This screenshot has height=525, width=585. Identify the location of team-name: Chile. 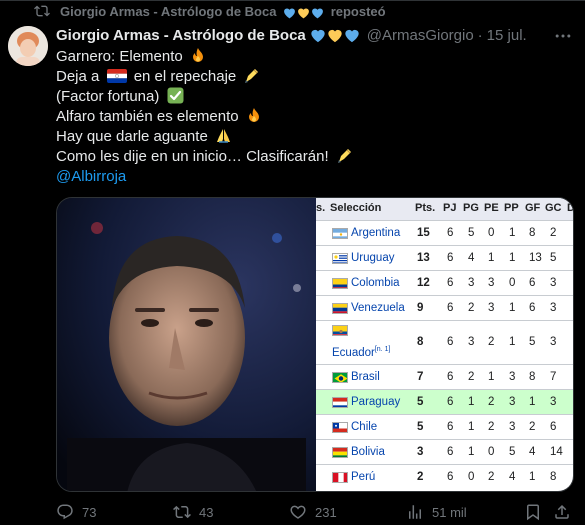
(364, 427).